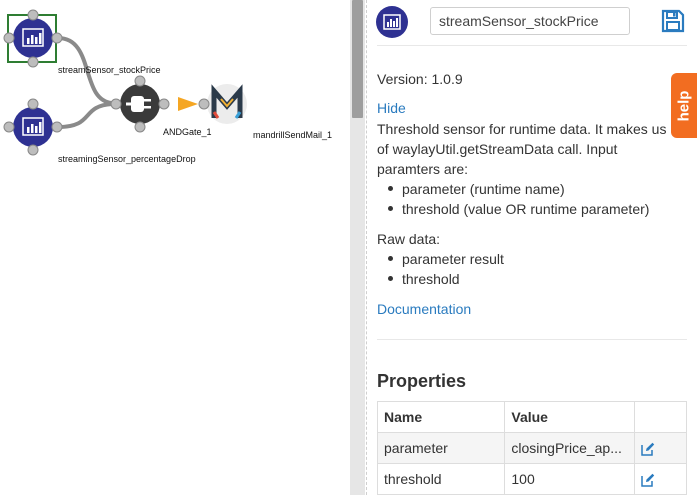 The height and width of the screenshot is (495, 697). Describe the element at coordinates (441, 479) in the screenshot. I see `property-name: threshold` at that location.